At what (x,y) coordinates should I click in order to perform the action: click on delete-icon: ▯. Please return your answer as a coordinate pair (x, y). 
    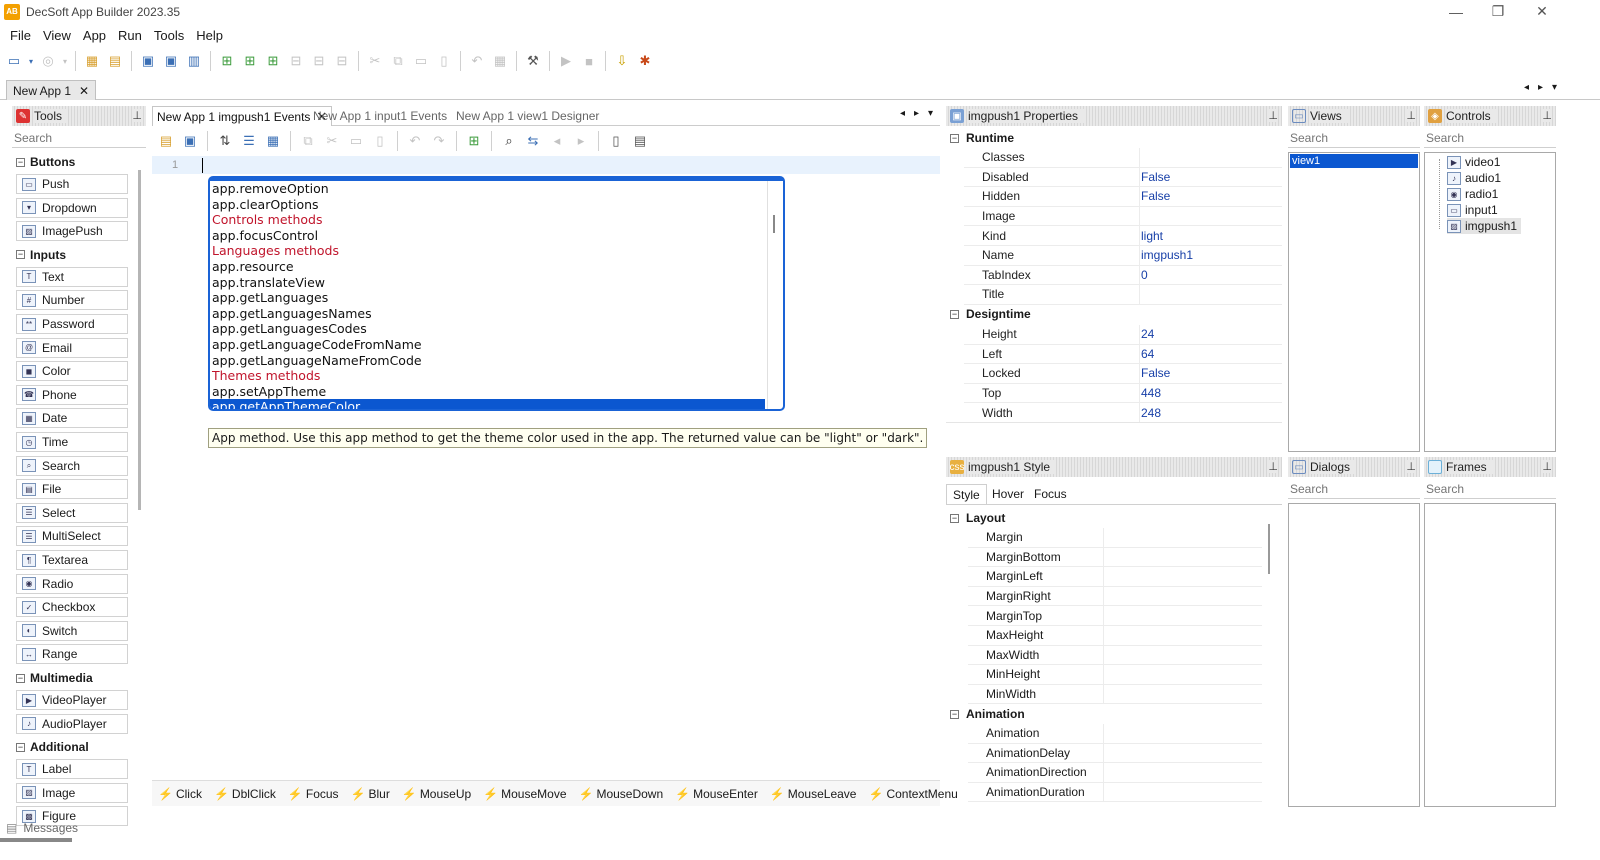
    Looking at the image, I should click on (380, 141).